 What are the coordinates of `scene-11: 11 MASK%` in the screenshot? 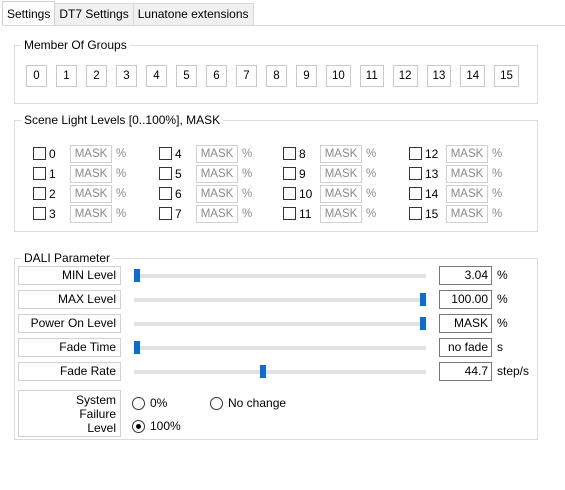 It's located at (329, 213).